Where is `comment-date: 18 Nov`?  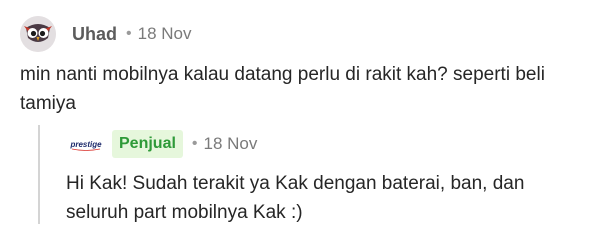 comment-date: 18 Nov is located at coordinates (164, 33).